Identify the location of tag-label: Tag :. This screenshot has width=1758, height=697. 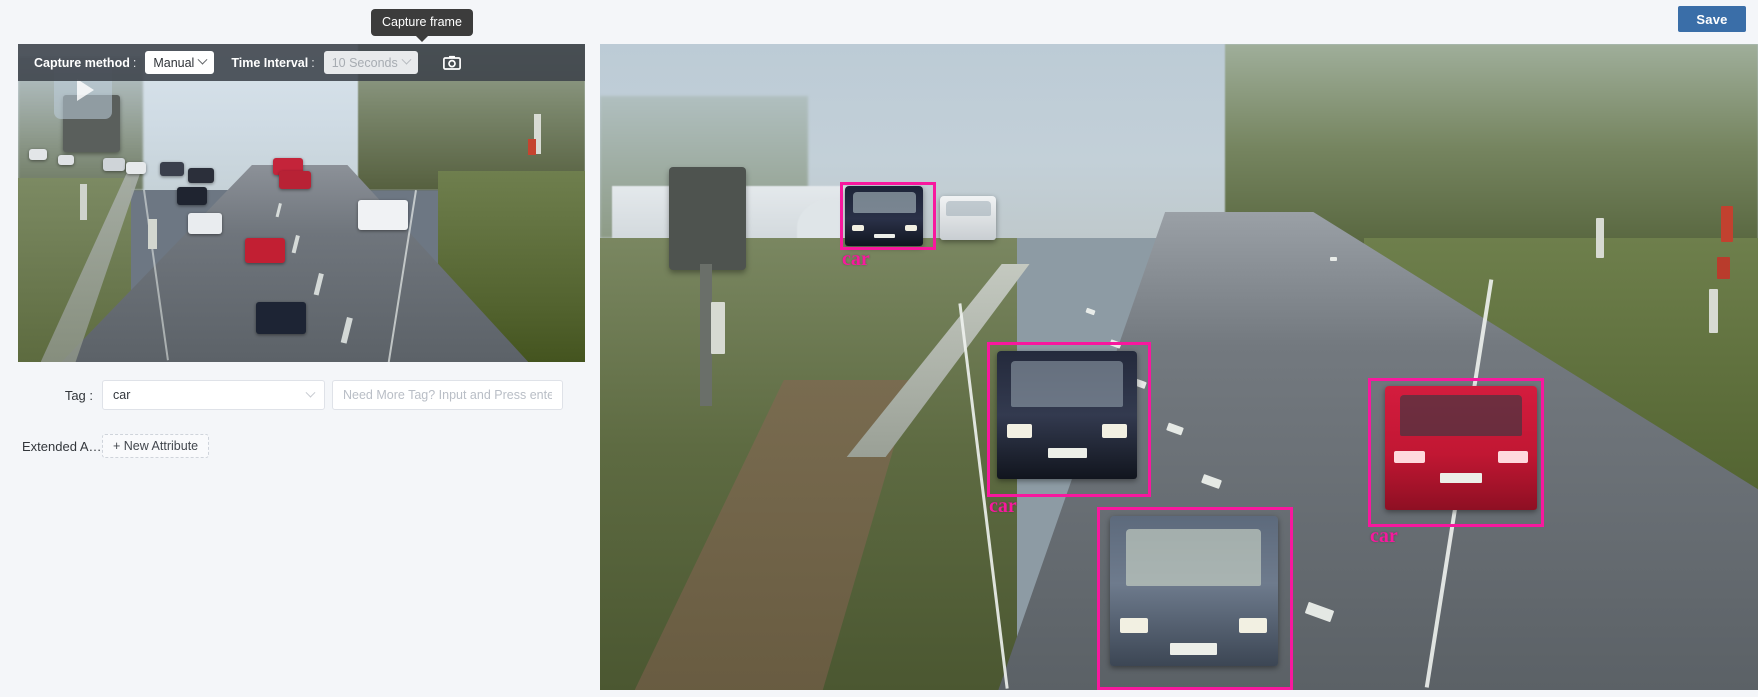
(78, 395).